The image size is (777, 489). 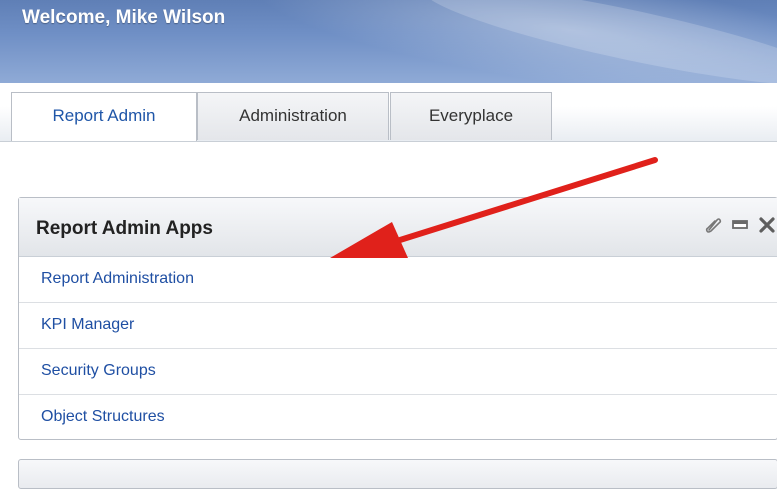 I want to click on tab-bar: Report Admin Administration Everyplace, so click(x=388, y=112).